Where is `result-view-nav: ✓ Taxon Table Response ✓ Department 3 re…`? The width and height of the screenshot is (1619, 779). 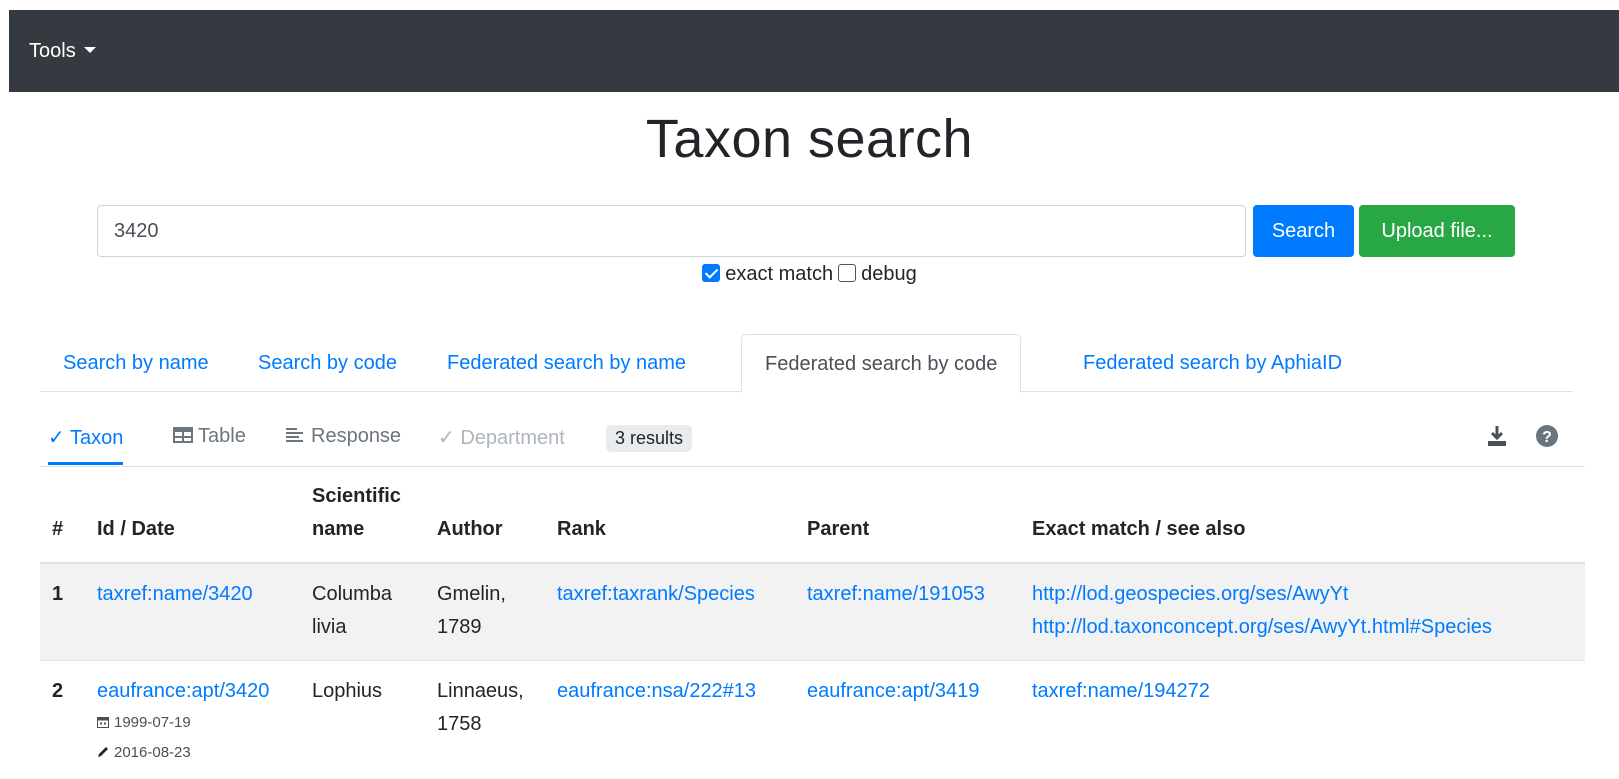 result-view-nav: ✓ Taxon Table Response ✓ Department 3 re… is located at coordinates (812, 442).